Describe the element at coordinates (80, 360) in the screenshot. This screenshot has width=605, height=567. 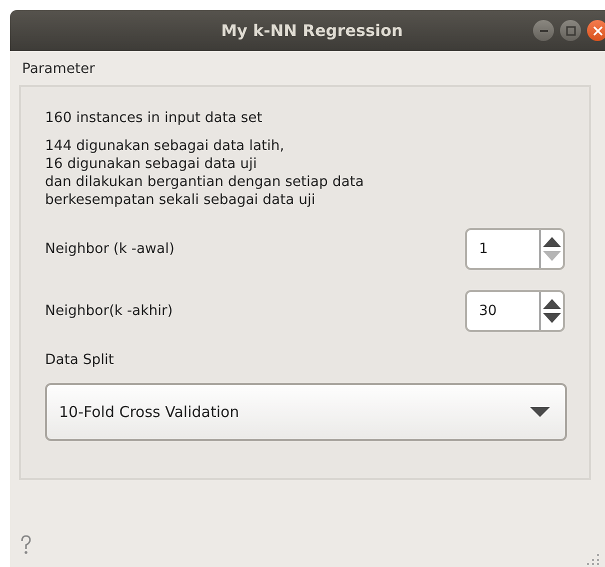
I see `data-split-label: Data Split` at that location.